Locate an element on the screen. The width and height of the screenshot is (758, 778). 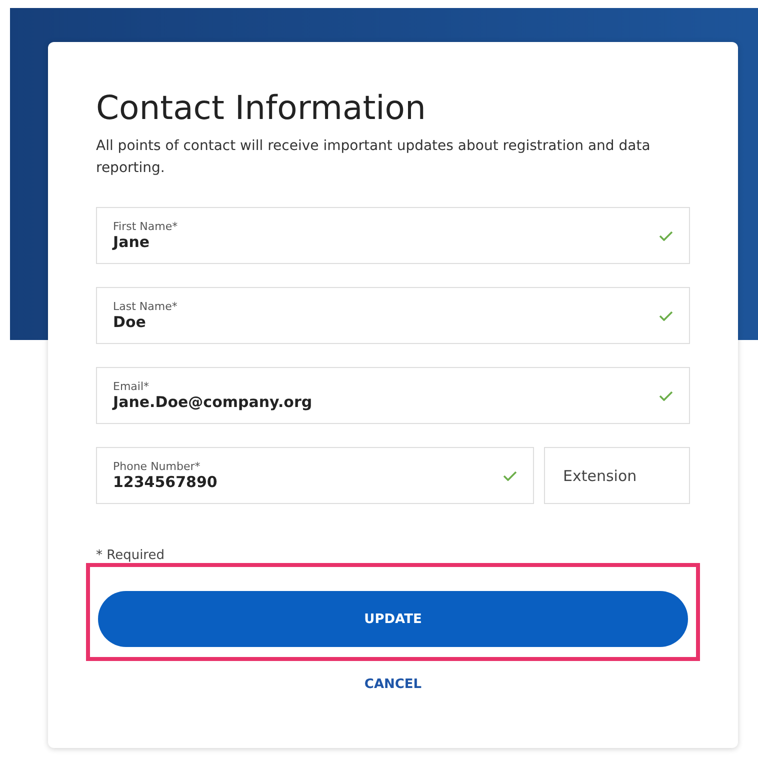
required-note: * Required is located at coordinates (130, 555).